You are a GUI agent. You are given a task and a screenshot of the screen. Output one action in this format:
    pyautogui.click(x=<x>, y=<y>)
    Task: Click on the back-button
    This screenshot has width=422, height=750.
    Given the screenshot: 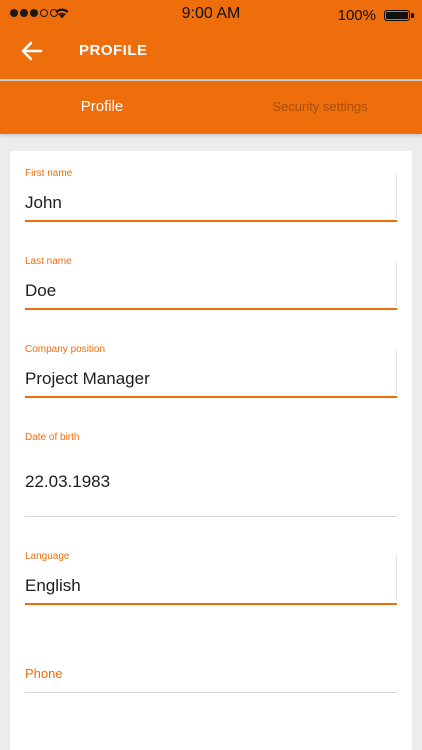 What is the action you would take?
    pyautogui.click(x=32, y=51)
    